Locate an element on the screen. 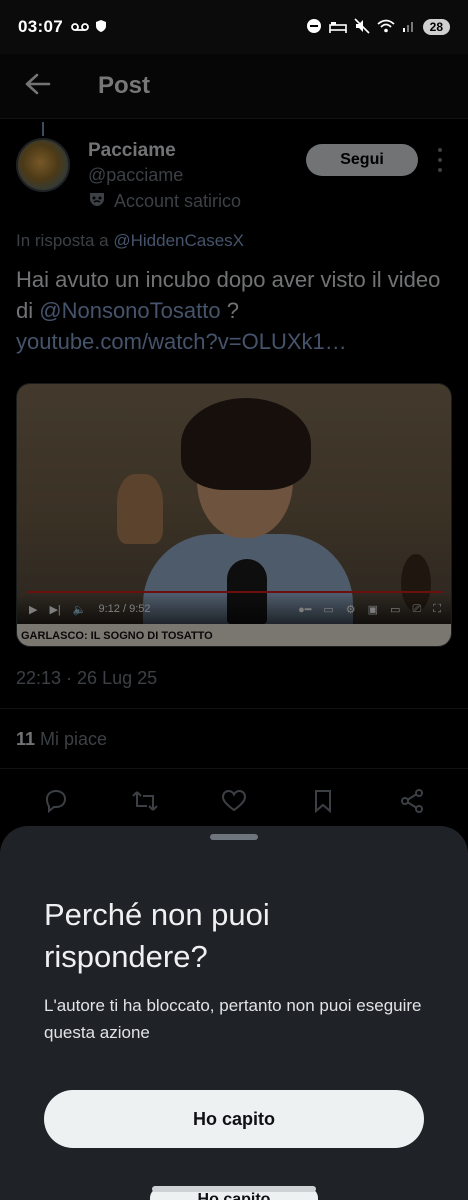 The width and height of the screenshot is (468, 1200). status-bar: 03:07 28 is located at coordinates (234, 27).